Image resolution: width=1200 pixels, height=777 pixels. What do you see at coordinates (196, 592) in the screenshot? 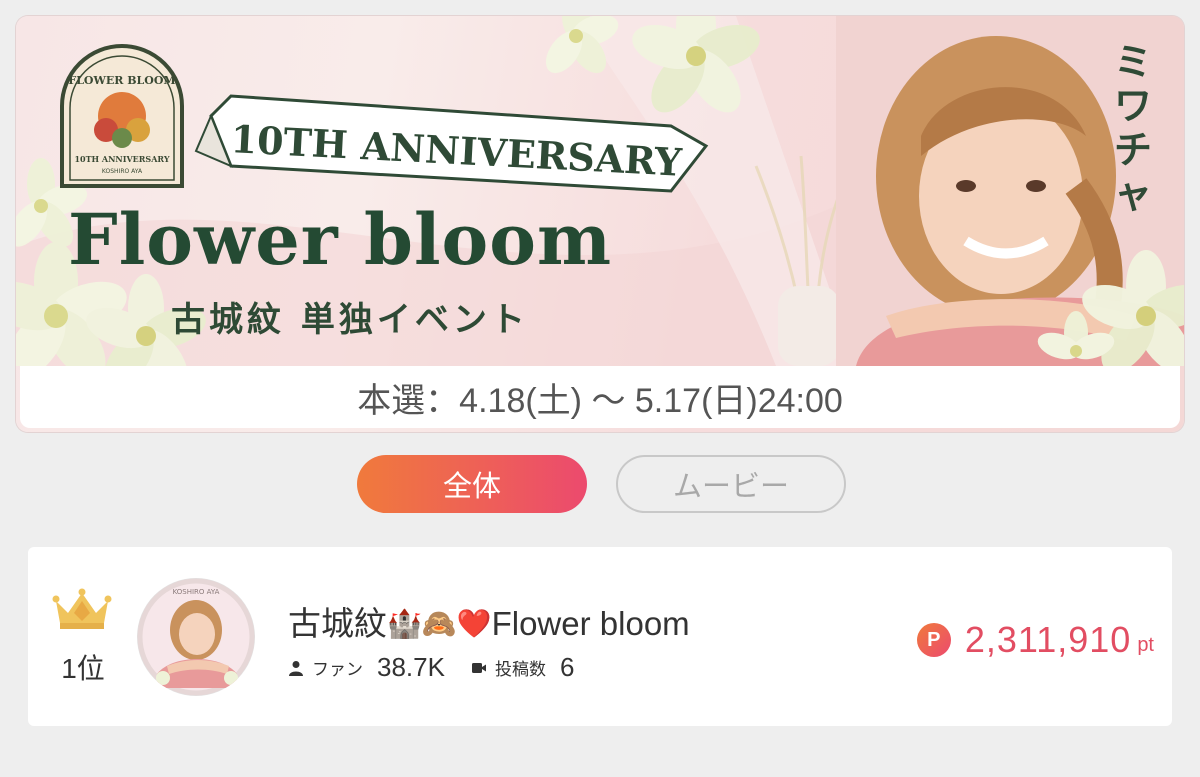
I see `avatar-caption: KOSHIRO AYA` at bounding box center [196, 592].